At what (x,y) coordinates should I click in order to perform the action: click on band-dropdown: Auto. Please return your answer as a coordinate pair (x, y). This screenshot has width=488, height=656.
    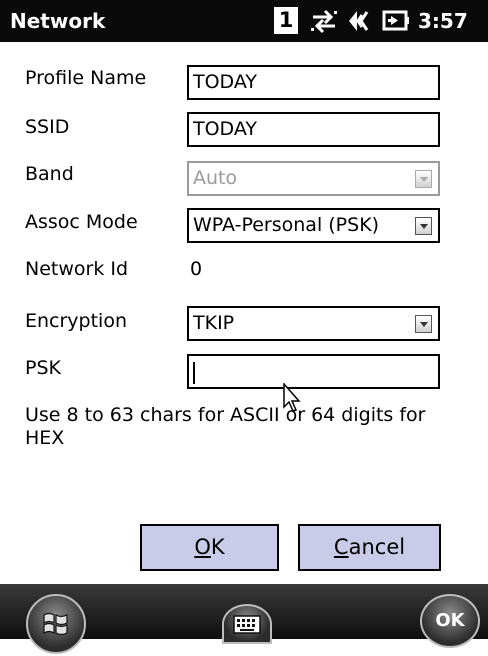
    Looking at the image, I should click on (313, 178).